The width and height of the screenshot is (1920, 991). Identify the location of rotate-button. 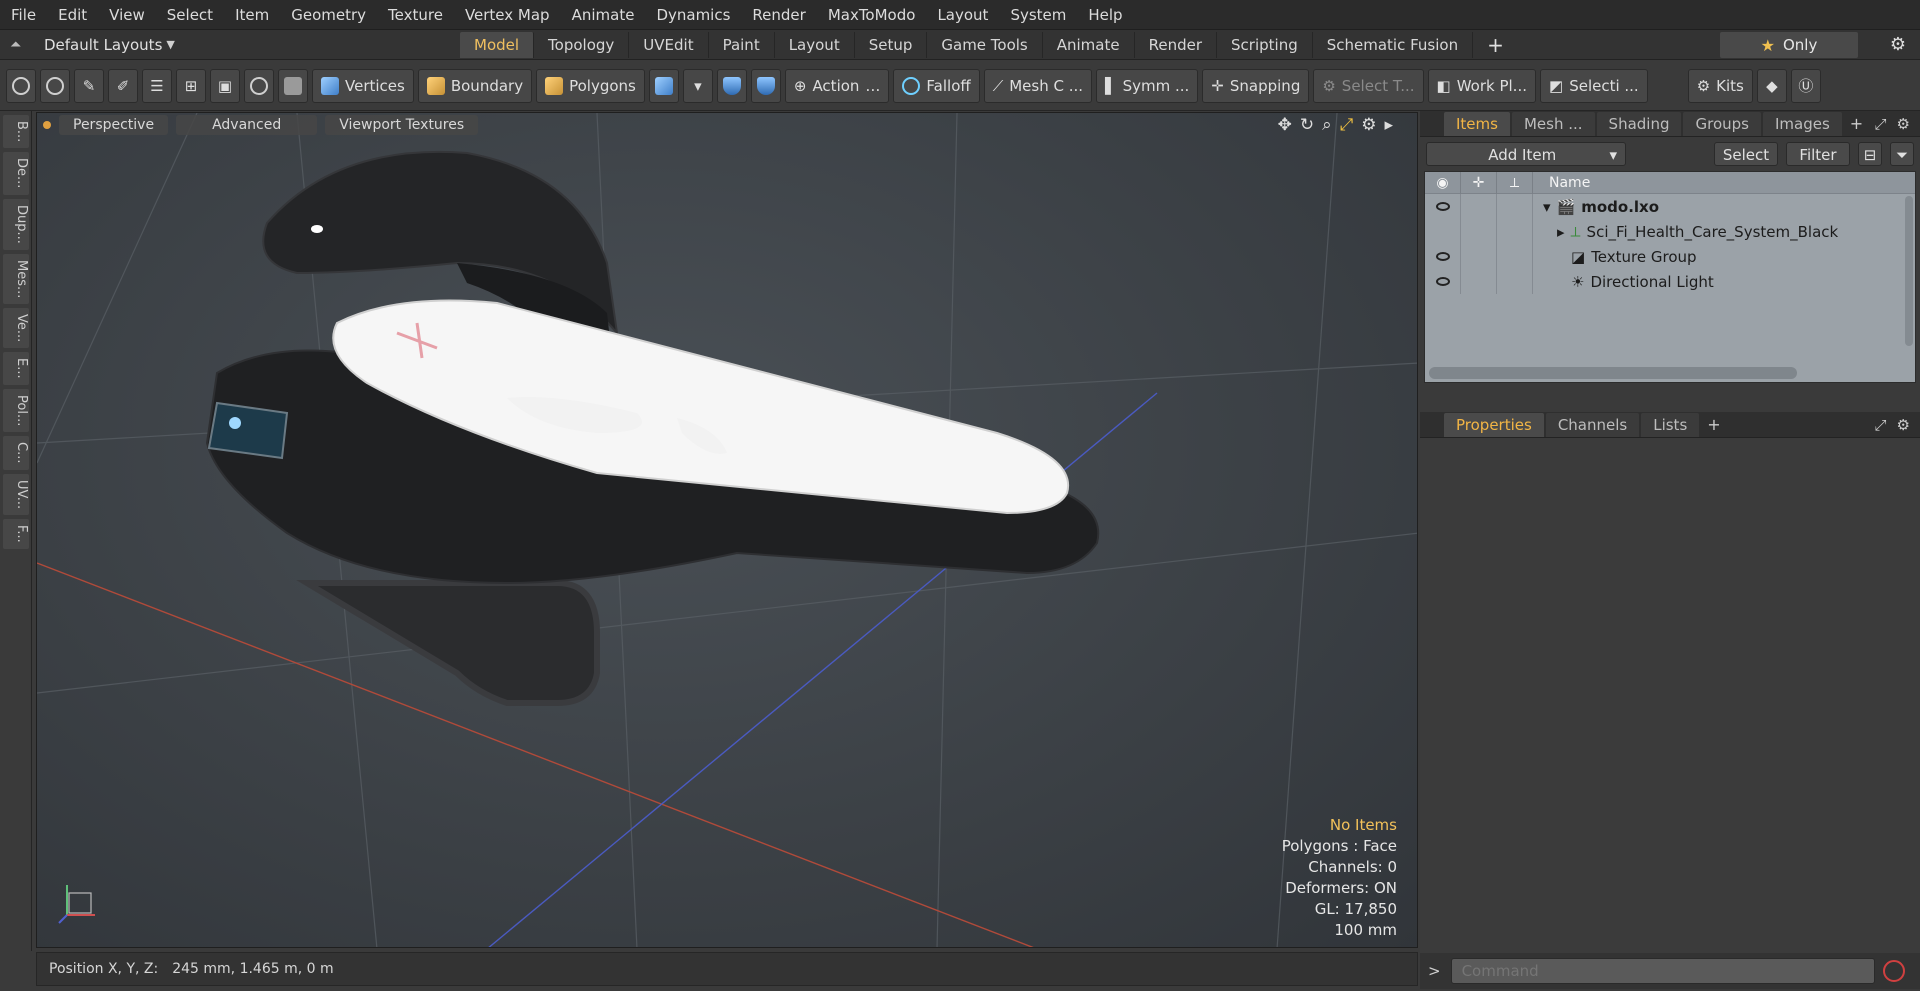
(259, 85).